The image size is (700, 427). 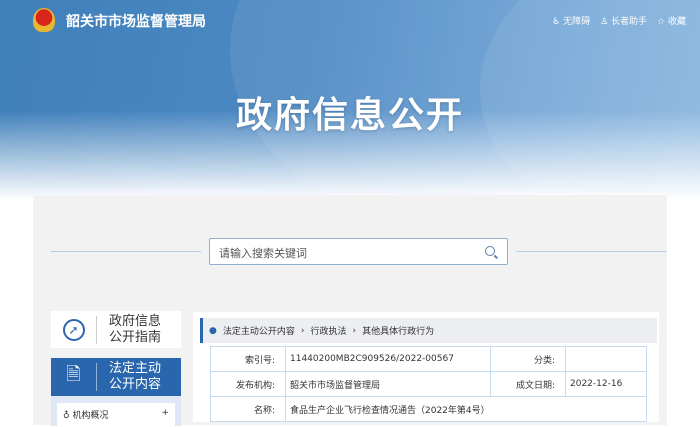 I want to click on breadcrumb: ● 法定主动公开内容 › 行政执法 › 其他具体行政行为, so click(x=428, y=330).